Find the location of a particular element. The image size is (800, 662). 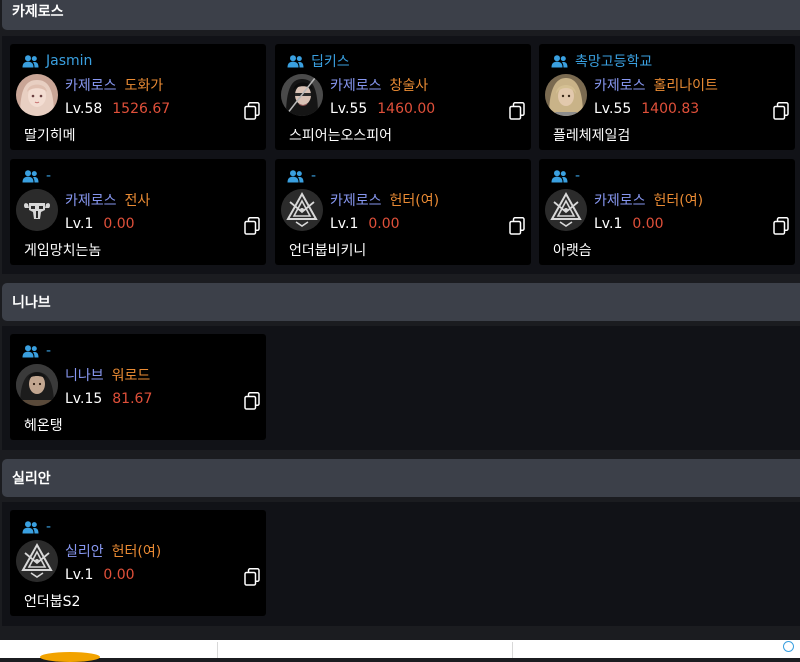

warrior-class-emblem is located at coordinates (37, 210).